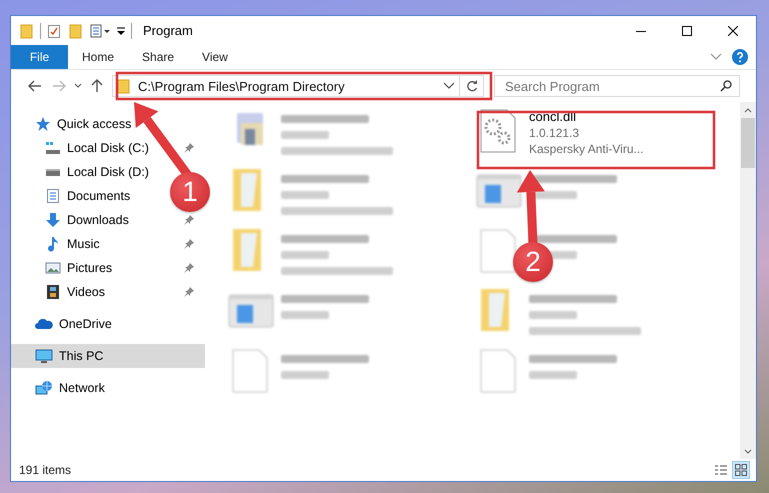 Image resolution: width=769 pixels, height=493 pixels. I want to click on large-icons-view-icon, so click(741, 470).